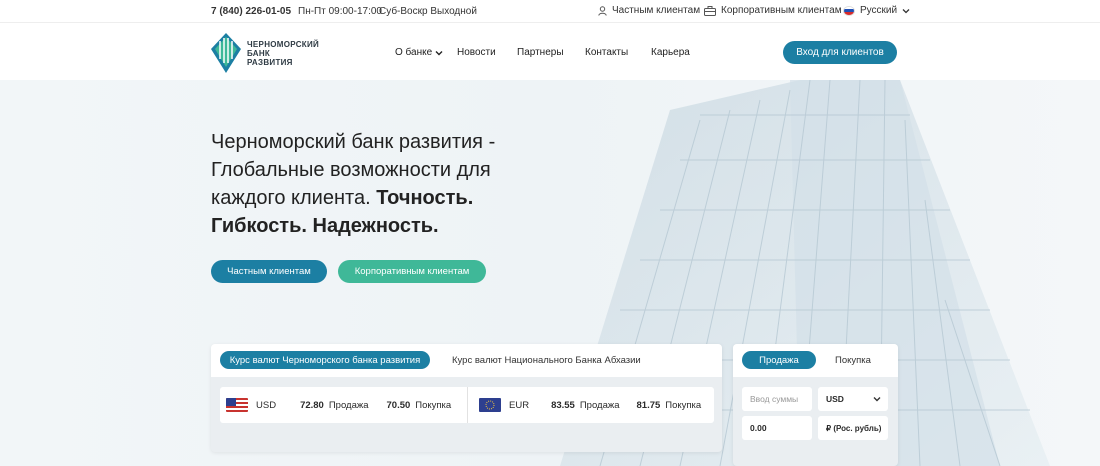 This screenshot has width=1100, height=466. What do you see at coordinates (835, 399) in the screenshot?
I see `currency-select-value: USD` at bounding box center [835, 399].